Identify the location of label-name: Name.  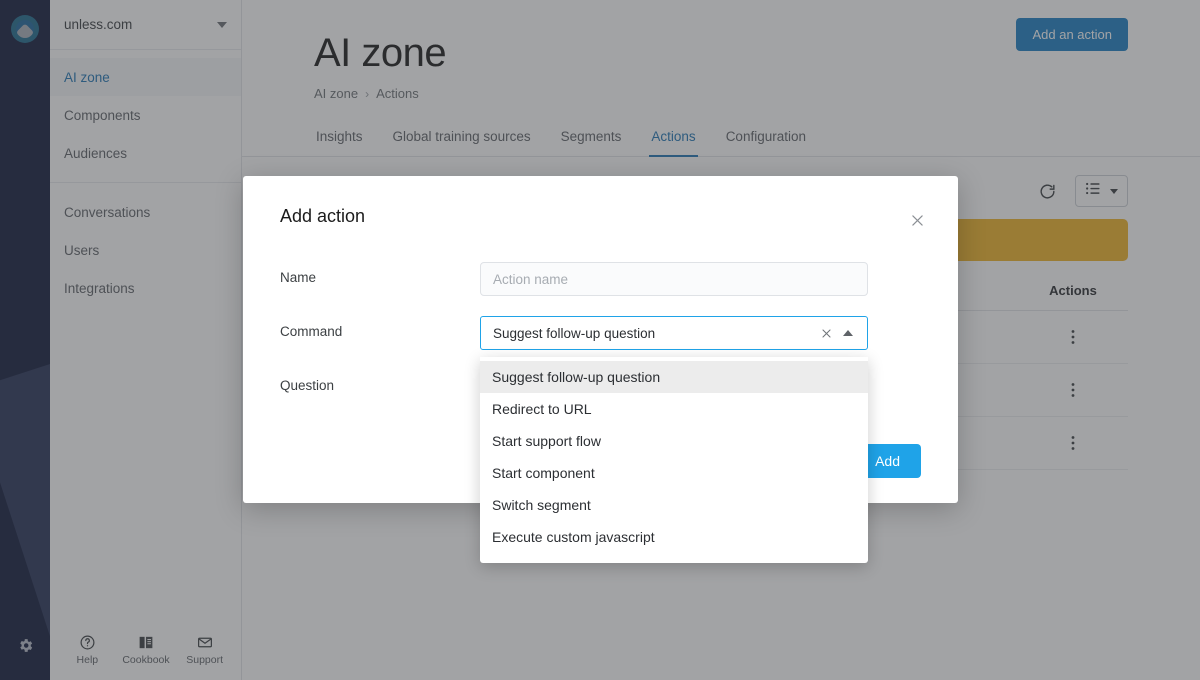
(298, 277).